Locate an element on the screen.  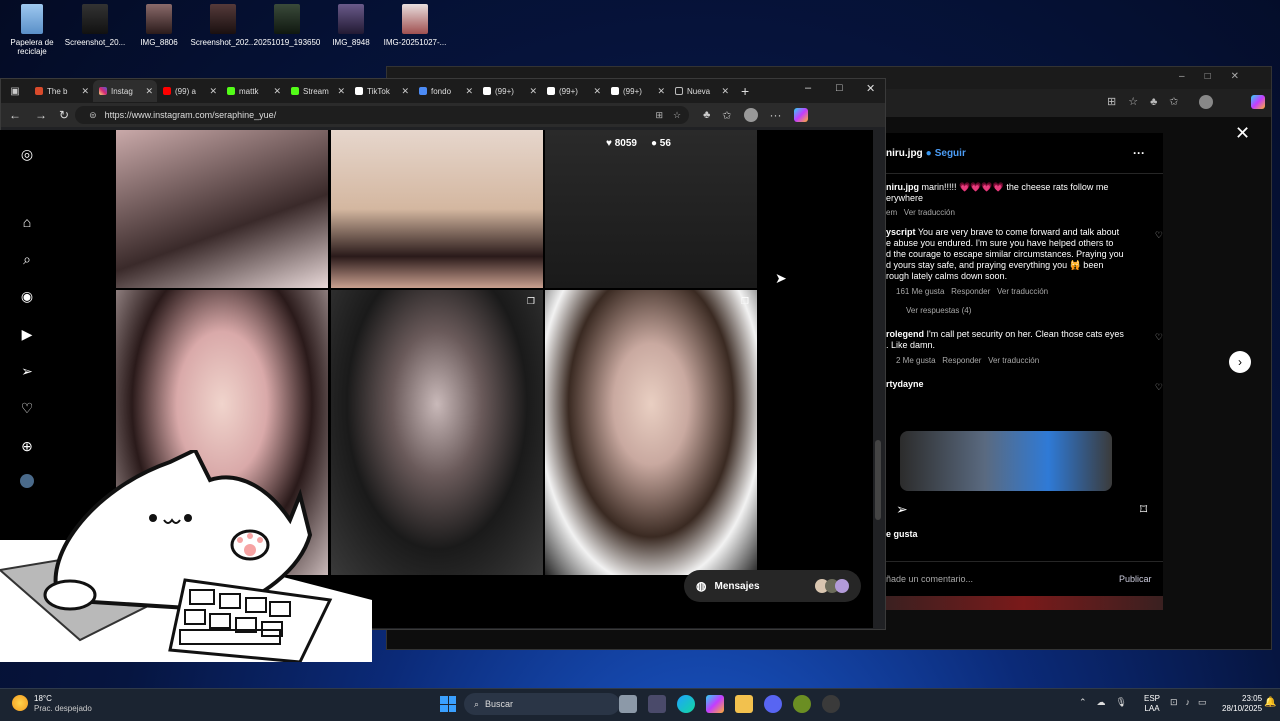
notifications-bell-icon: 🔔 is located at coordinates (1270, 702).